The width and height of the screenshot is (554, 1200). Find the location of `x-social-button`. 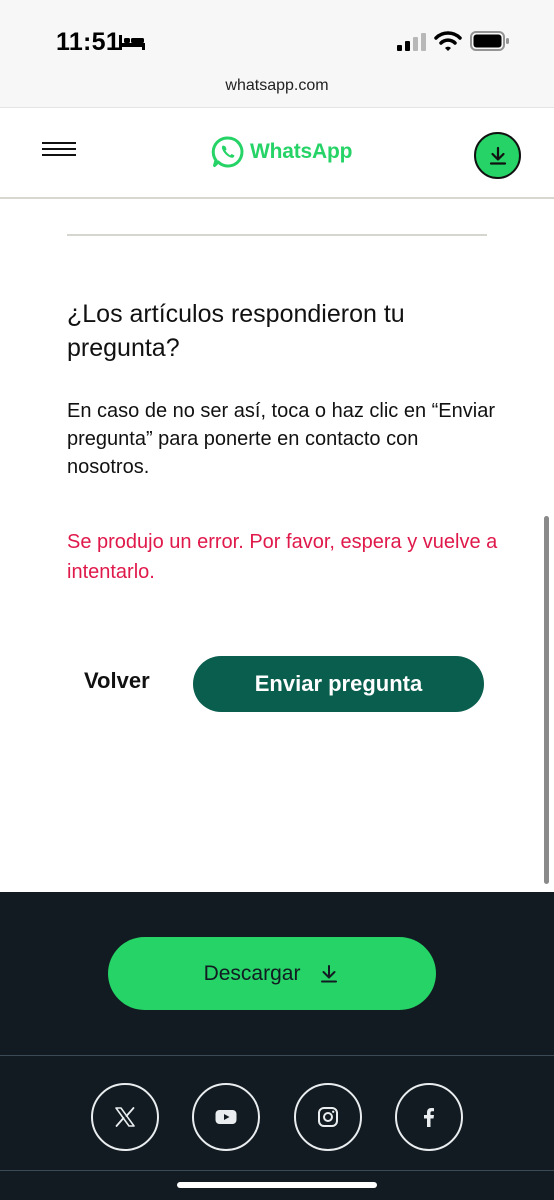

x-social-button is located at coordinates (125, 1117).